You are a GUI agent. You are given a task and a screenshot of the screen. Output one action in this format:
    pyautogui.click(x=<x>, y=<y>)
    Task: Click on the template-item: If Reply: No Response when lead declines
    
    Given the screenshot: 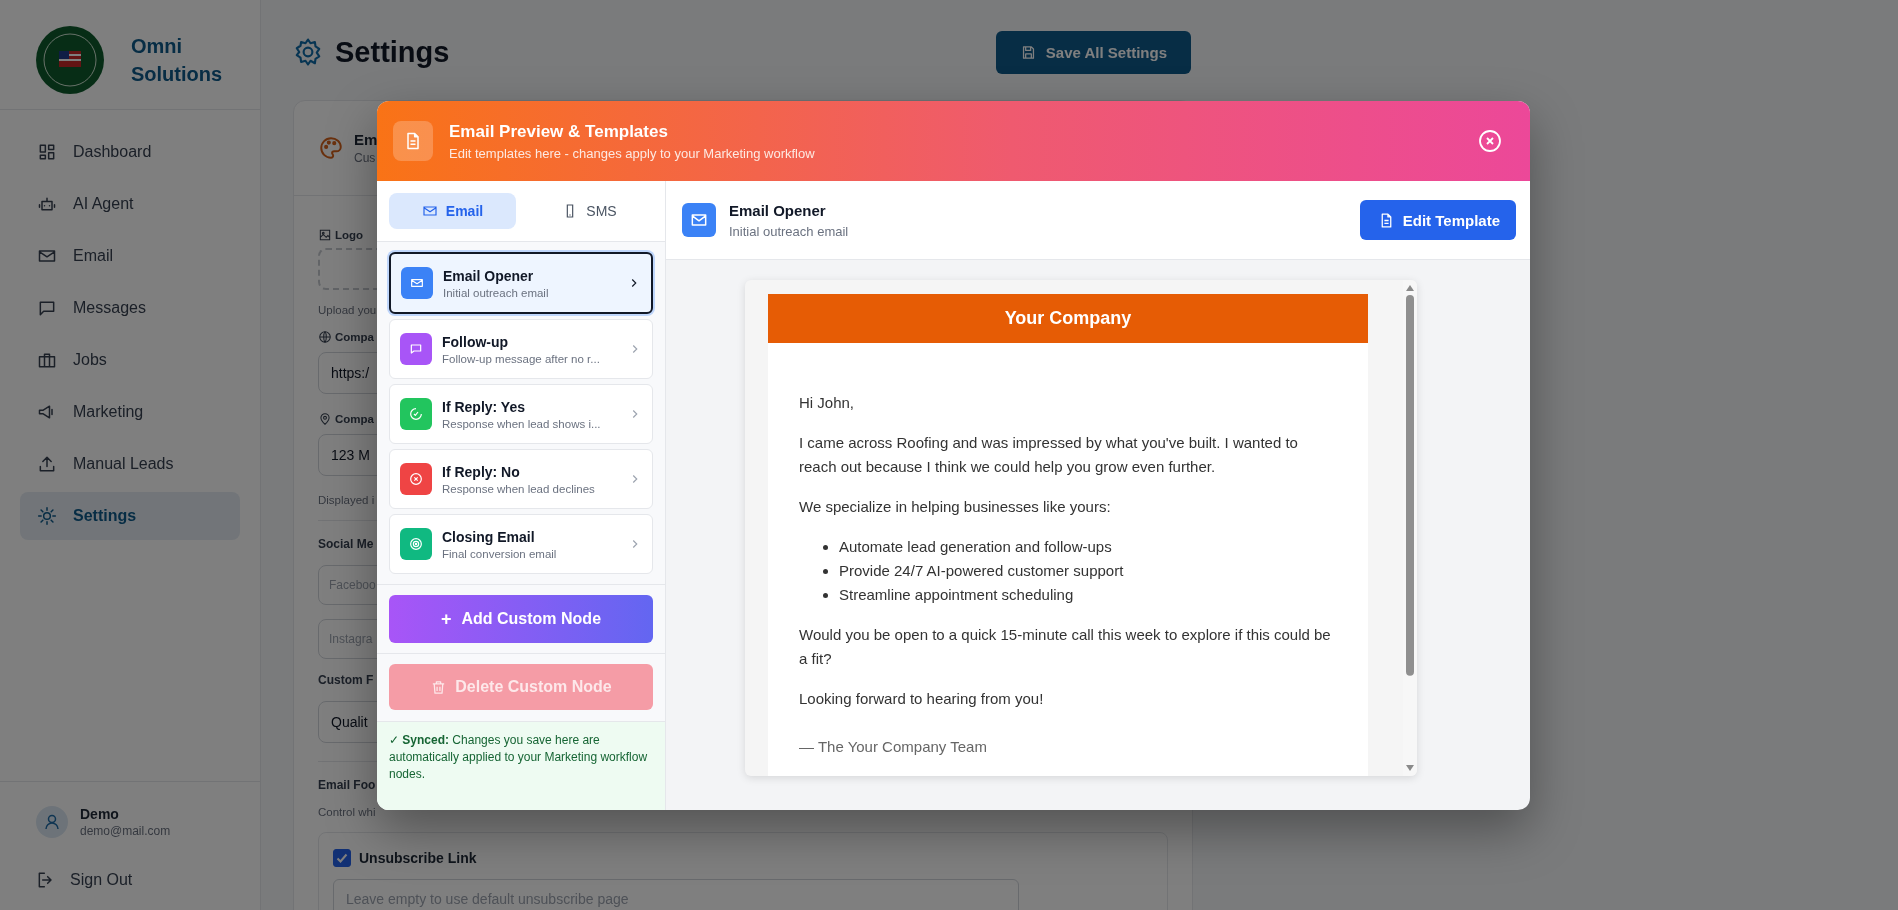 What is the action you would take?
    pyautogui.click(x=521, y=479)
    